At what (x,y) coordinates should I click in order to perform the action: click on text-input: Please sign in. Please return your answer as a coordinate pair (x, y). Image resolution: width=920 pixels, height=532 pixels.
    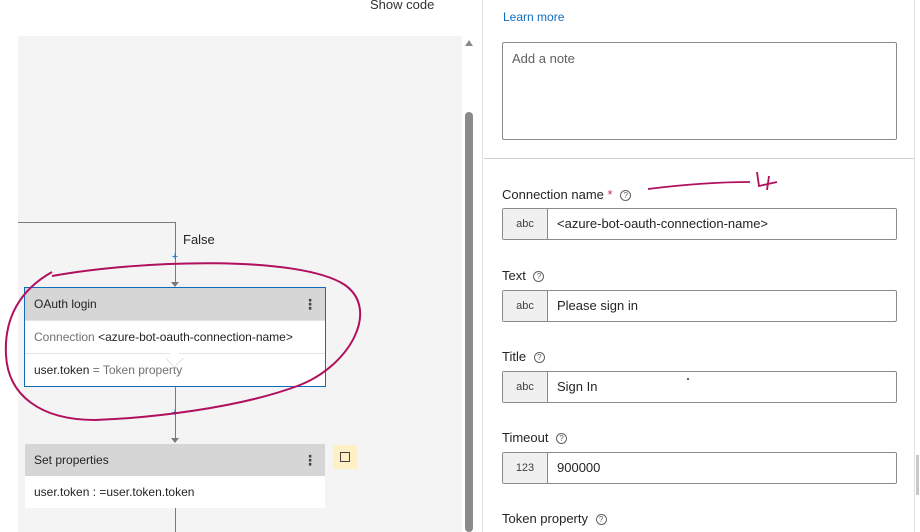
    Looking at the image, I should click on (593, 306).